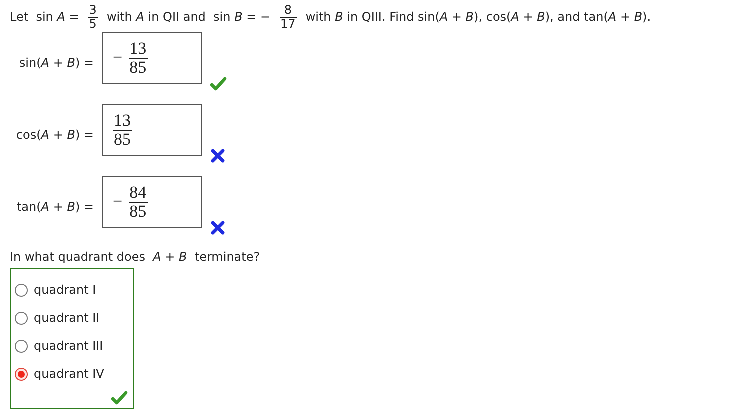  What do you see at coordinates (136, 257) in the screenshot?
I see `question-text: In what quadrant does A + B terminate?` at bounding box center [136, 257].